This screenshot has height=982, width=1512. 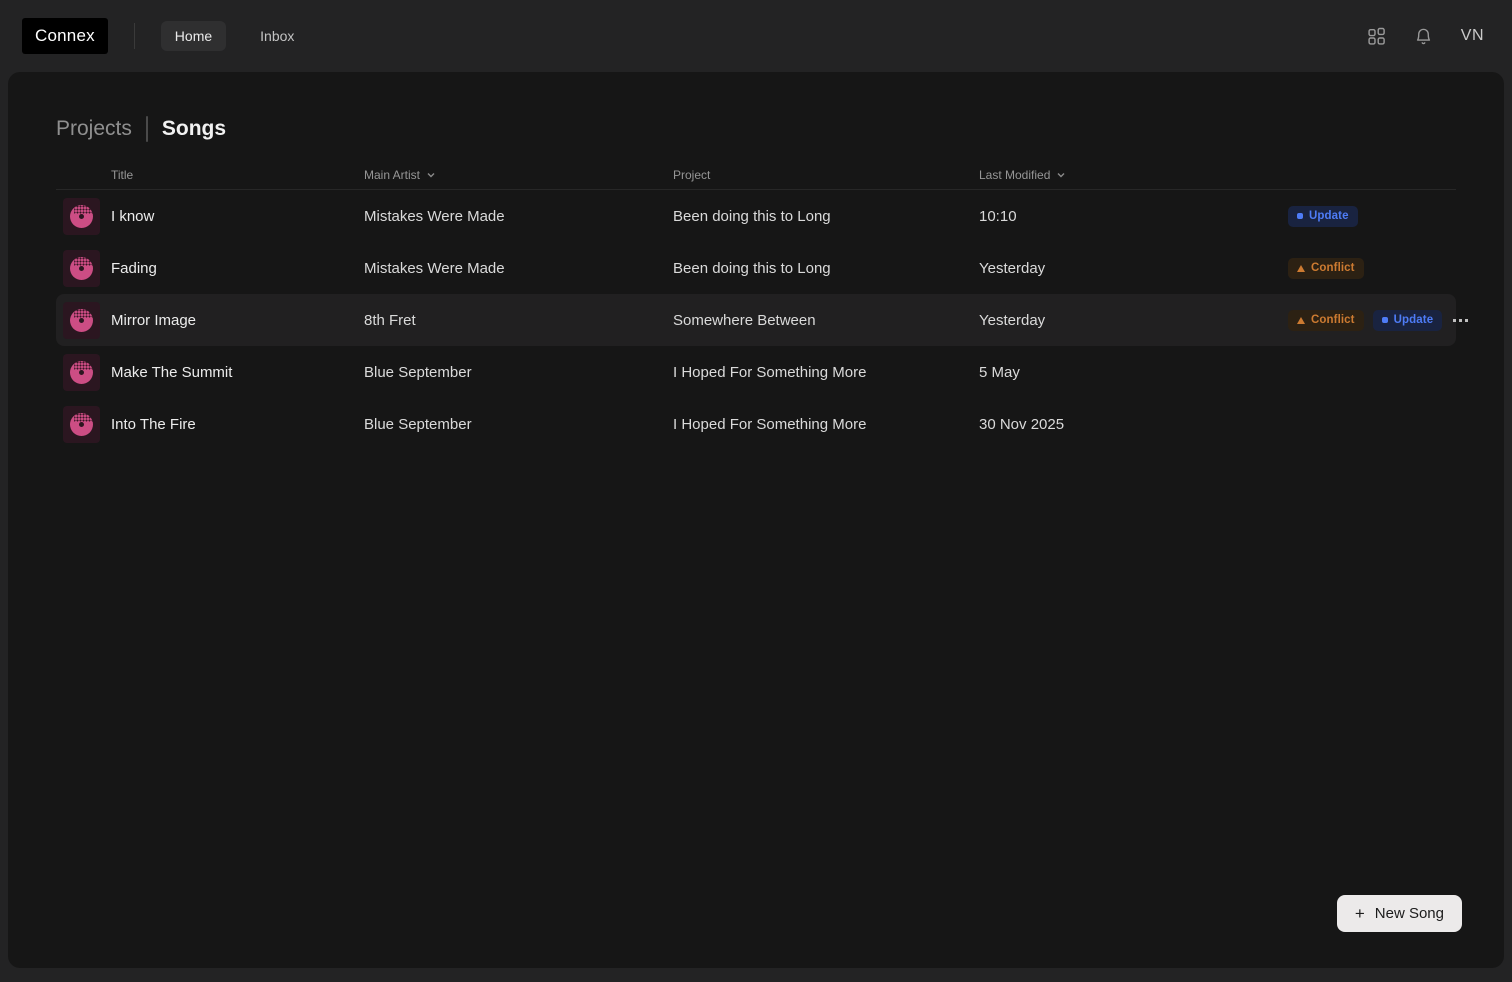 What do you see at coordinates (194, 128) in the screenshot?
I see `page-title: Songs` at bounding box center [194, 128].